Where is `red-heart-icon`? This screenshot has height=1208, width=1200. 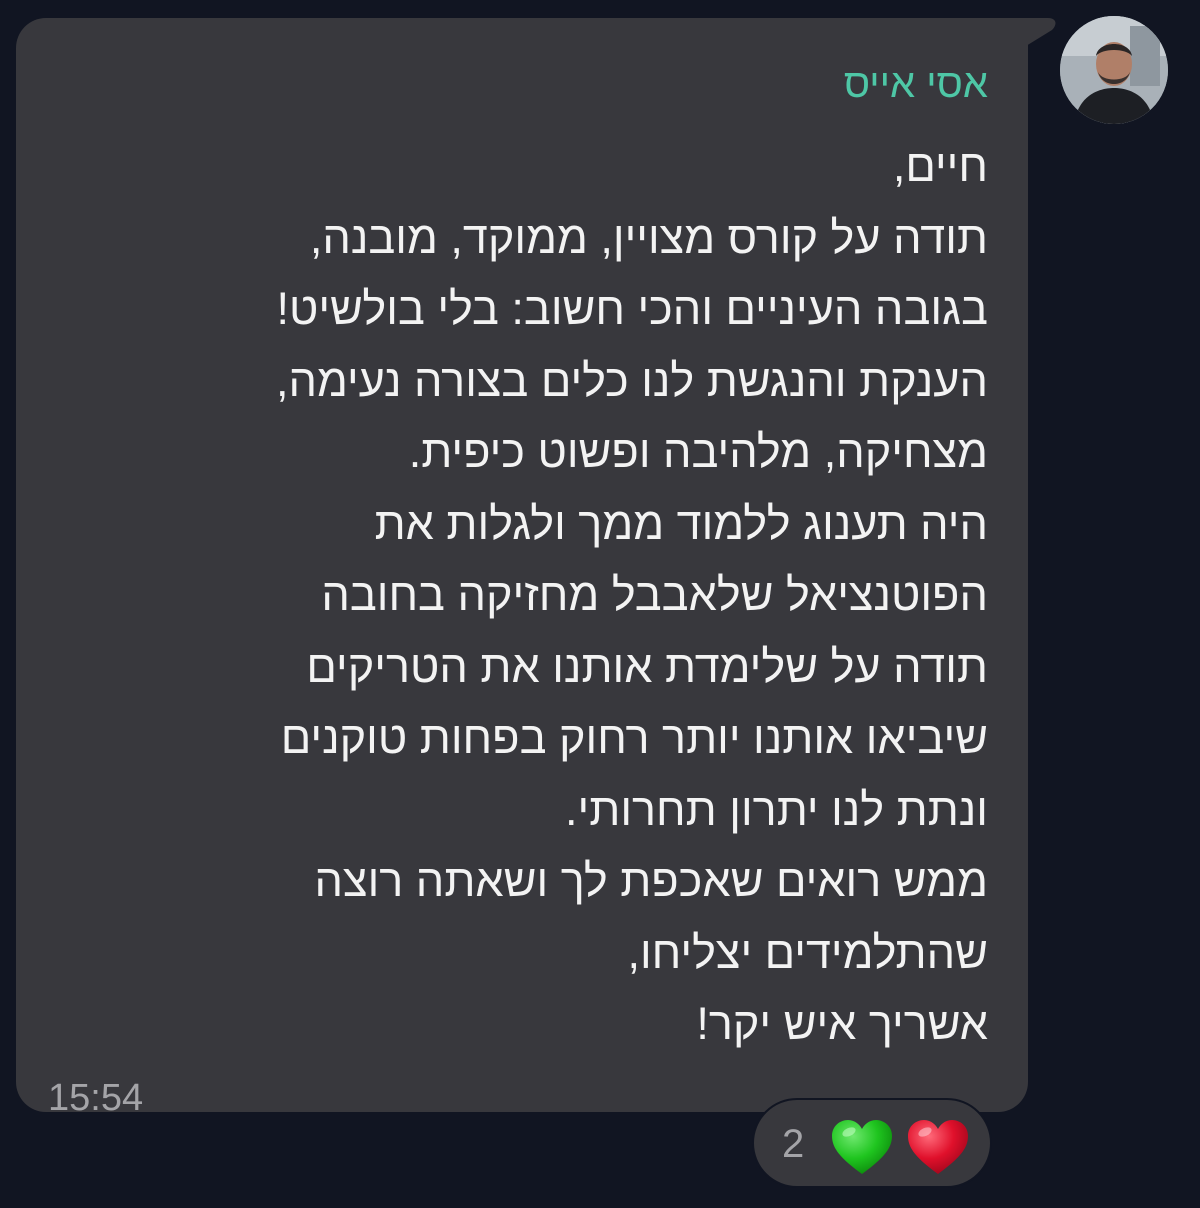
red-heart-icon is located at coordinates (938, 1147).